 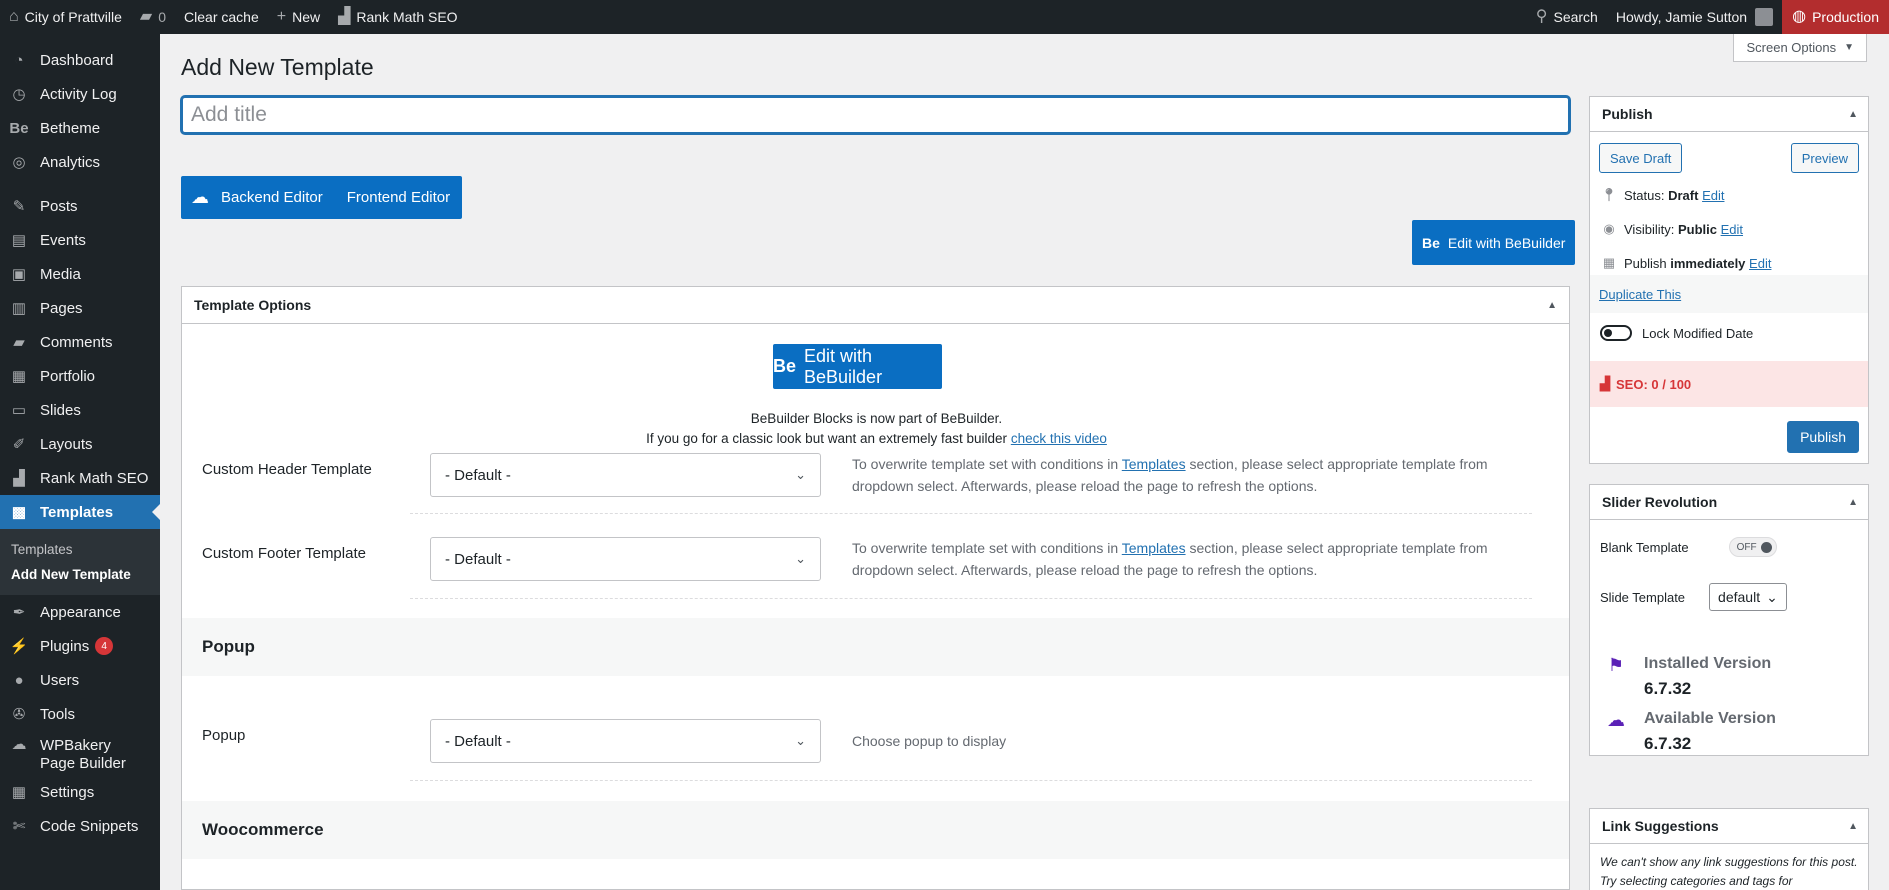 I want to click on sidebar-item-dashboard: ◔ Dashboard, so click(x=80, y=60).